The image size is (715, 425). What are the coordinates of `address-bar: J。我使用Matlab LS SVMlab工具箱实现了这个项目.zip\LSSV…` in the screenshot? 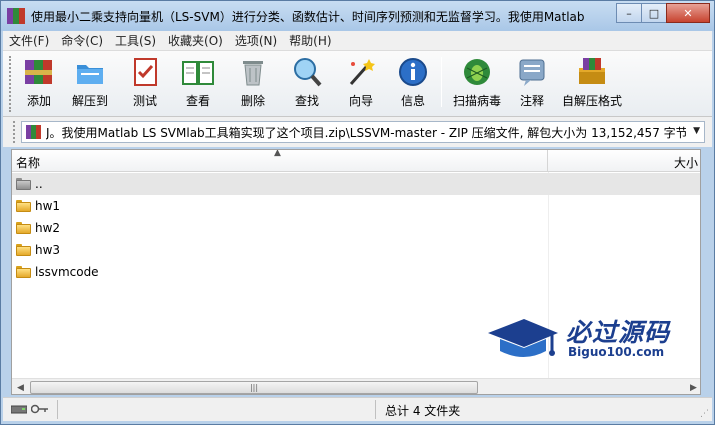 It's located at (357, 132).